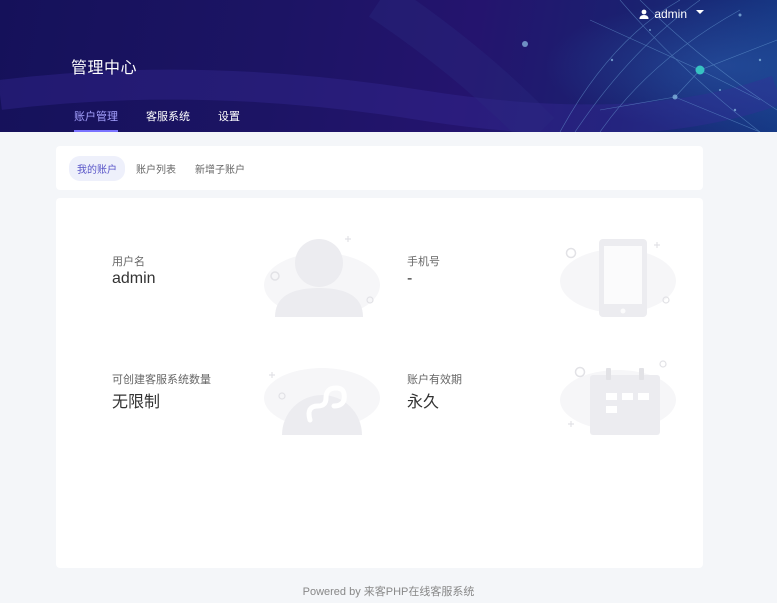  I want to click on subtab-account-list: 账户列表, so click(156, 168).